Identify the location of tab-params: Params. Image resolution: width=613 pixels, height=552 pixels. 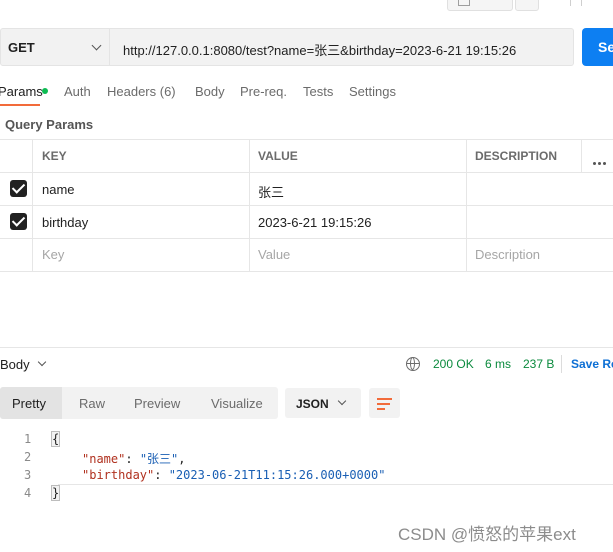
(21, 91).